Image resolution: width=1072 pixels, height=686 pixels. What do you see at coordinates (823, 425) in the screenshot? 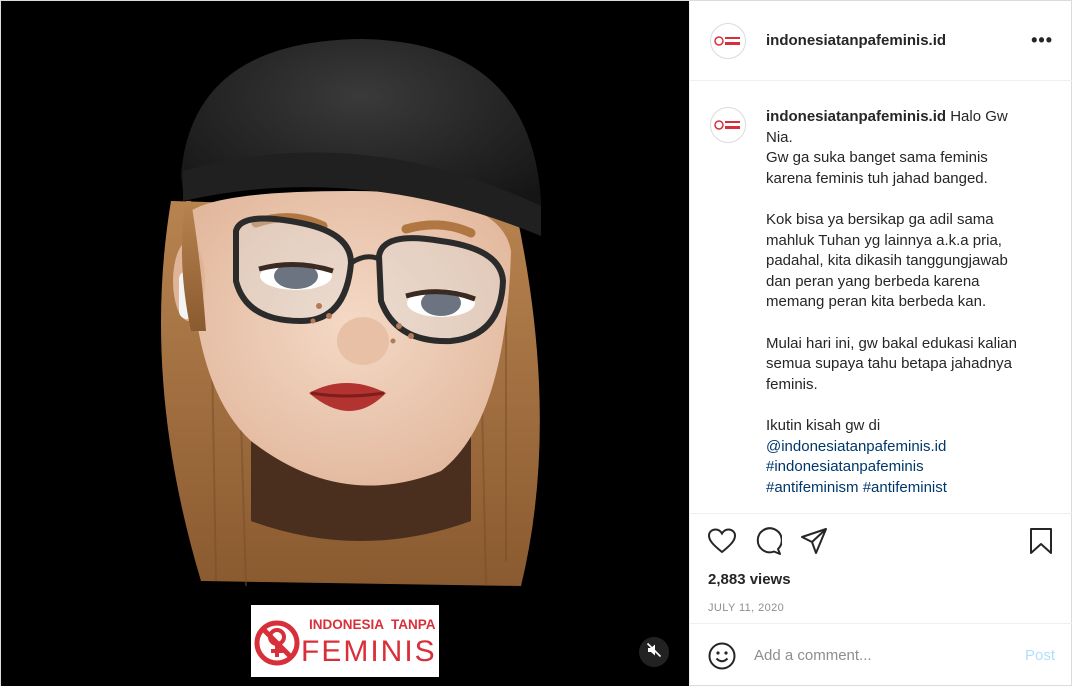
I see `caption-line: Ikutin kisah gw di` at bounding box center [823, 425].